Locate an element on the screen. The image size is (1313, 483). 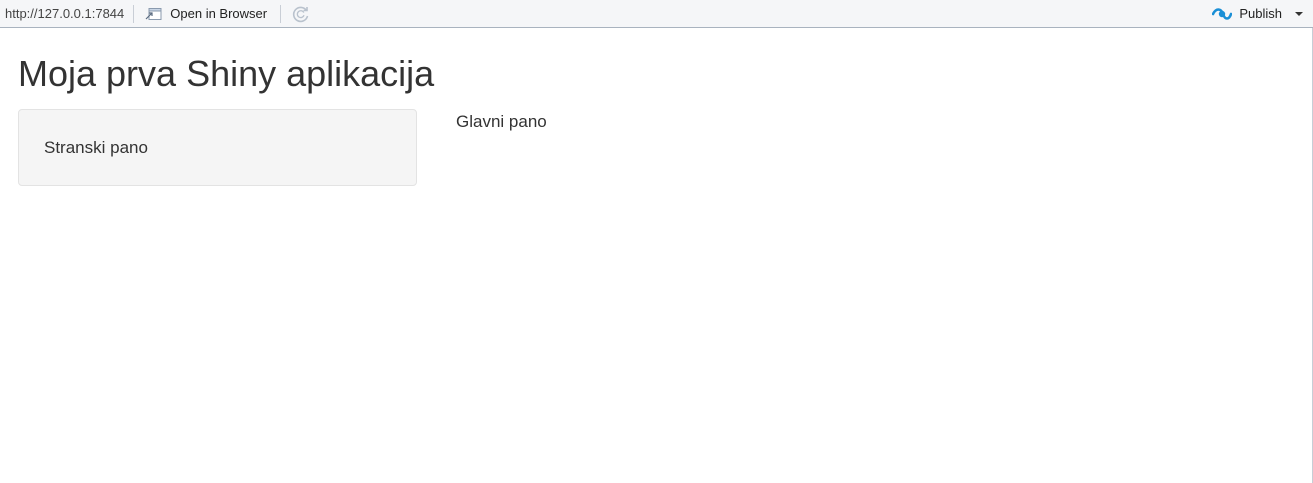
open-in-browser-button: Open in Browser is located at coordinates (205, 14).